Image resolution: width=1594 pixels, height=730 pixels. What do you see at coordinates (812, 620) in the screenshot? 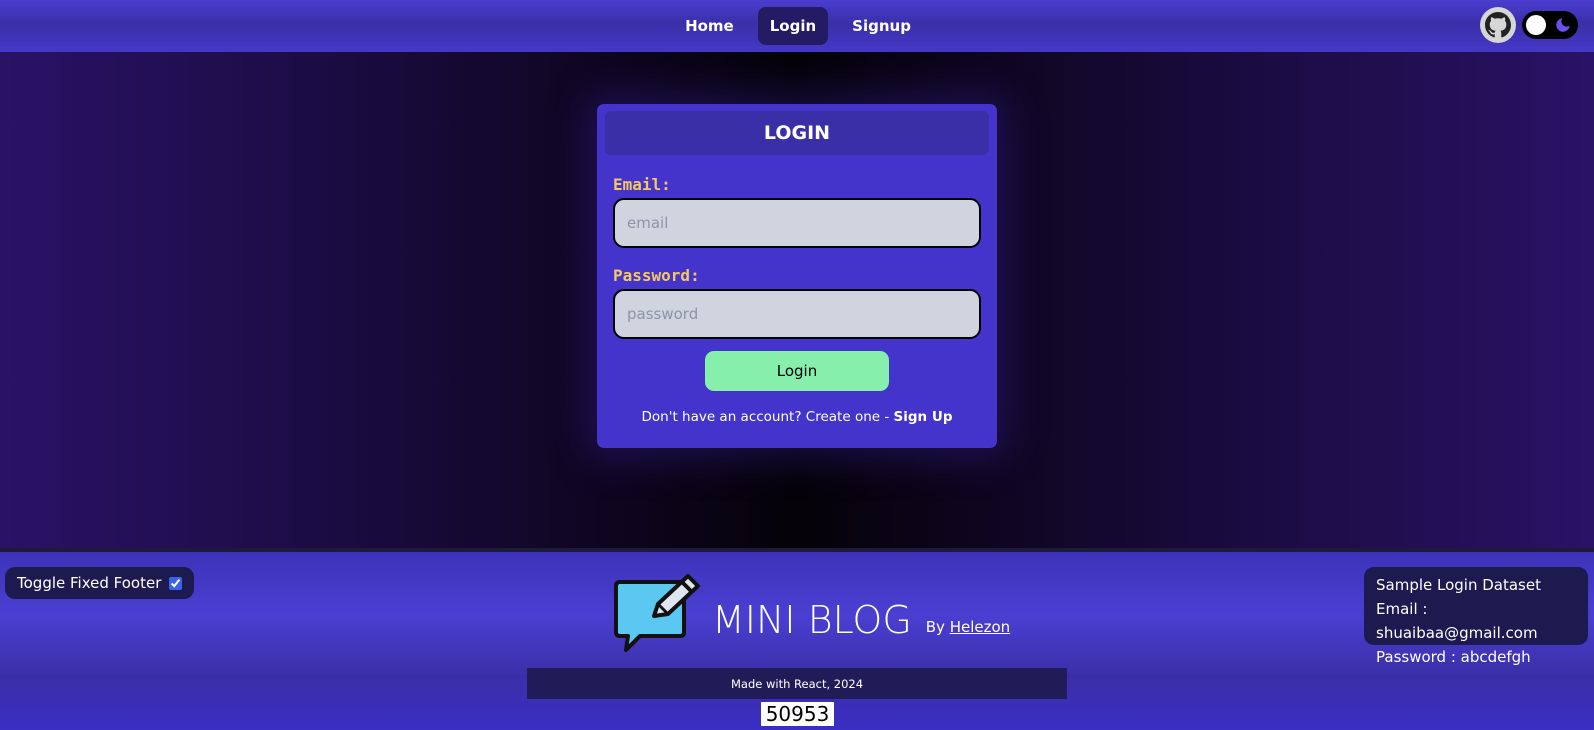
I see `brand-name: MINI BLOG` at bounding box center [812, 620].